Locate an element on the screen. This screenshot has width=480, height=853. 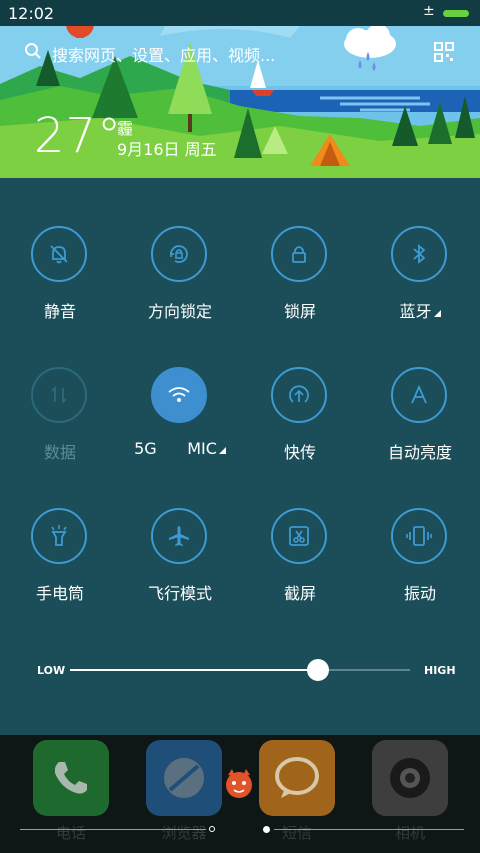
tile-label: 5G MIC is located at coordinates (180, 448).